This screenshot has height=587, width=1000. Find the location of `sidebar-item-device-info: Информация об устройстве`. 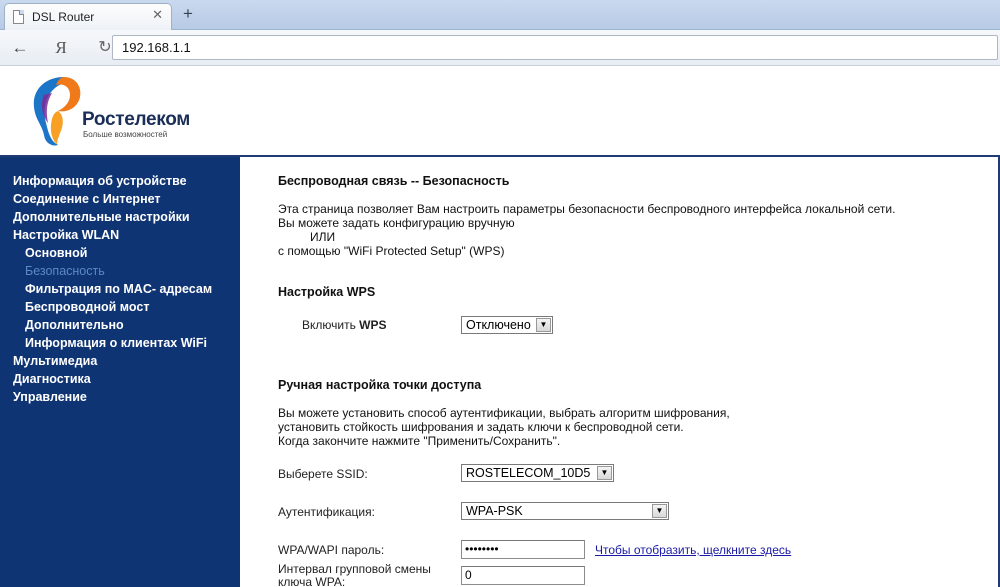

sidebar-item-device-info: Информация об устройстве is located at coordinates (112, 182).